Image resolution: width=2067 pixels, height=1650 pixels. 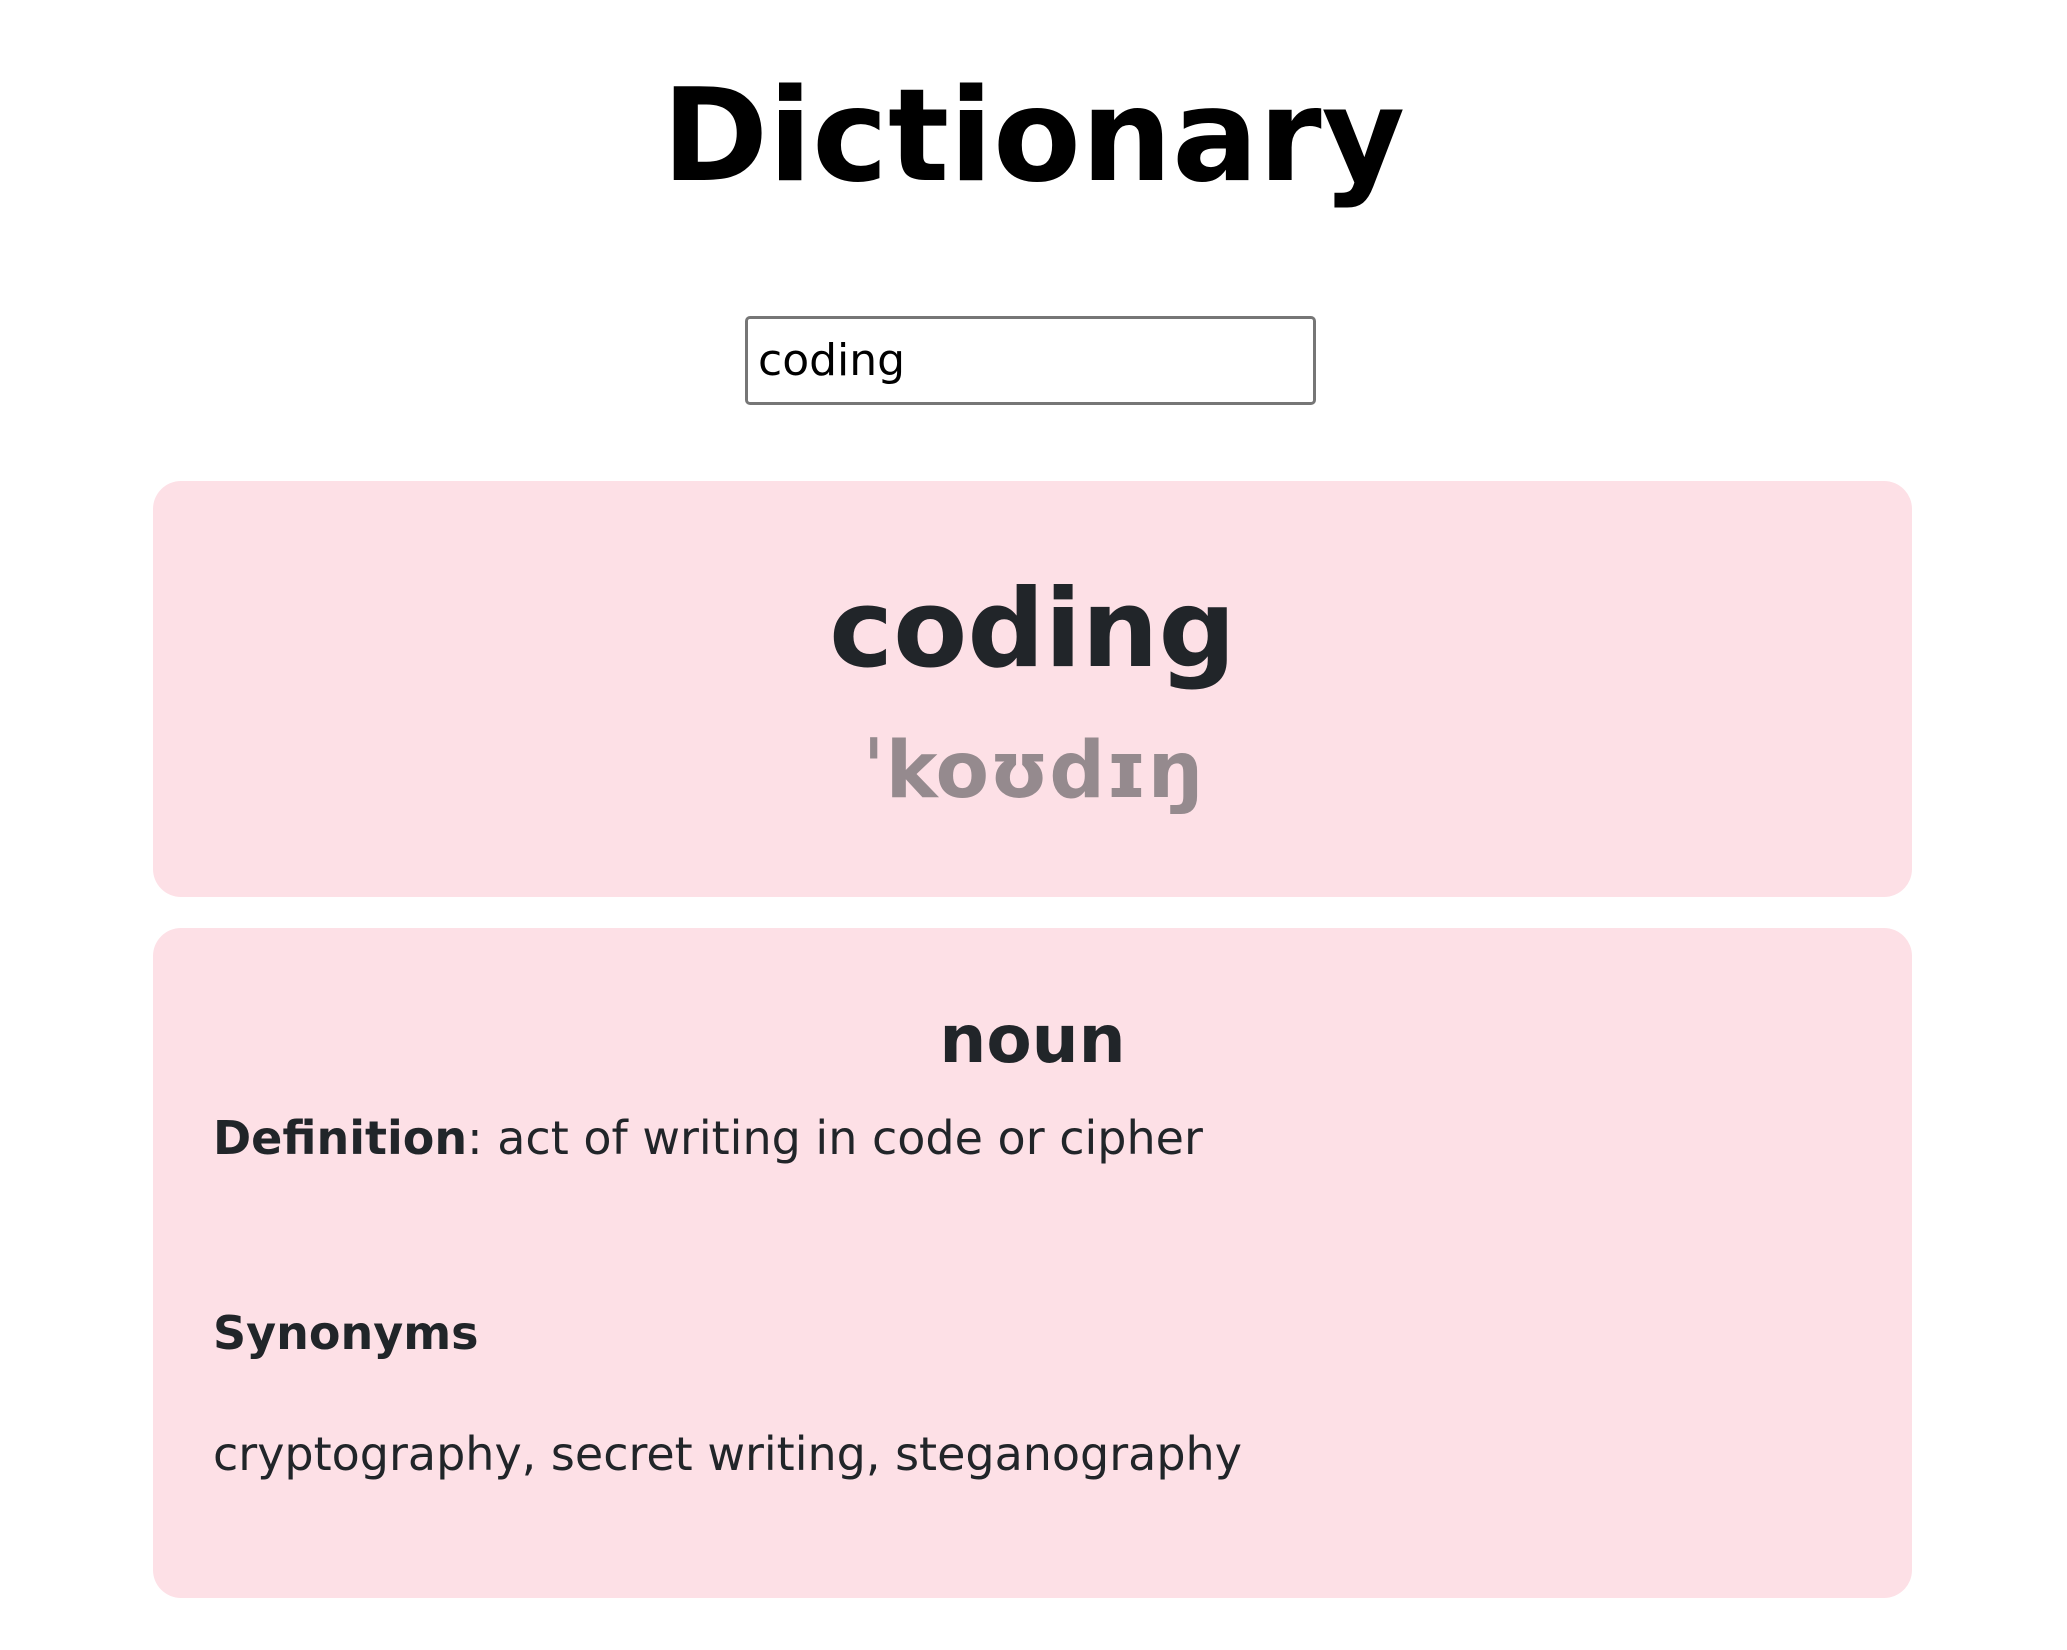 What do you see at coordinates (346, 1333) in the screenshot?
I see `synonyms-heading: Synonyms` at bounding box center [346, 1333].